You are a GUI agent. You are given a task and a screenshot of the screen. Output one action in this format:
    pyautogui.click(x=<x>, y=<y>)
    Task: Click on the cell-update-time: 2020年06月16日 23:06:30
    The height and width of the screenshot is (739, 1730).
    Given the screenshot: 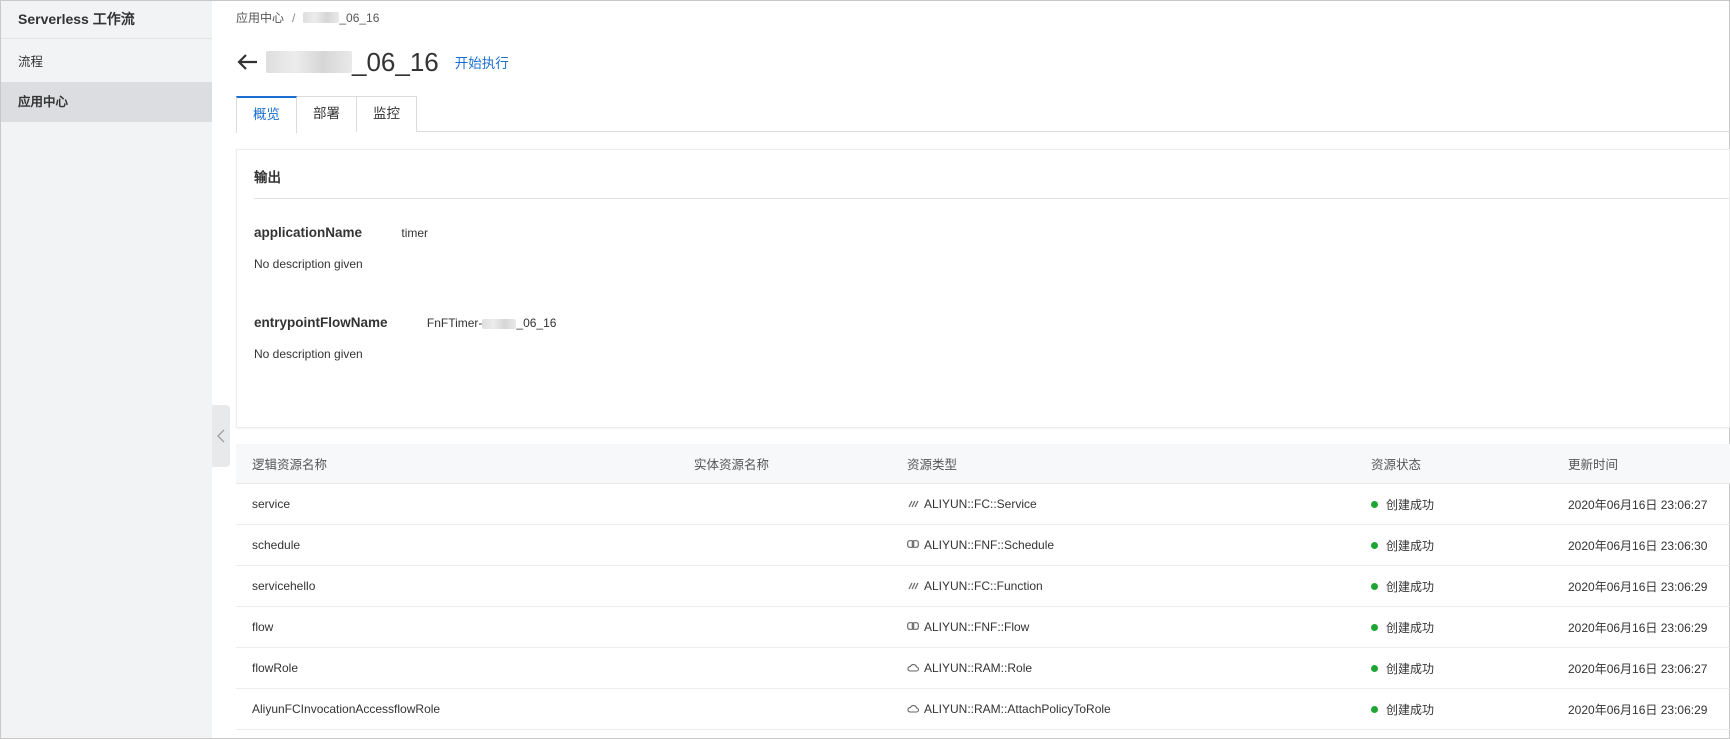 What is the action you would take?
    pyautogui.click(x=1638, y=545)
    